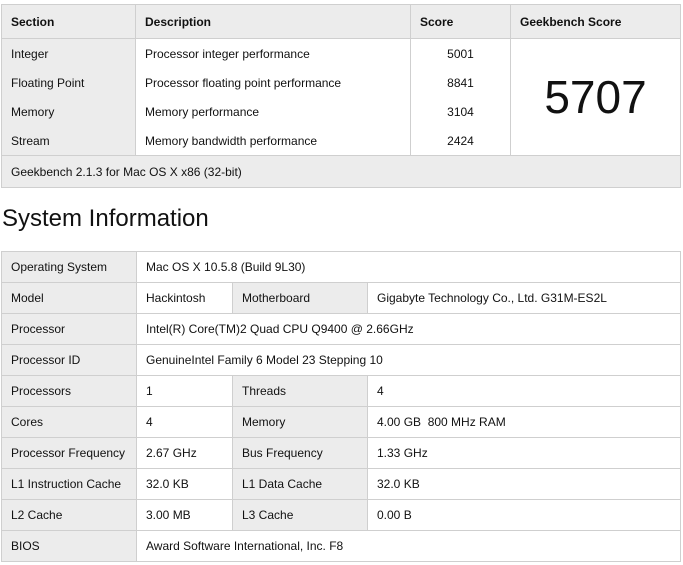 The width and height of the screenshot is (683, 565). Describe the element at coordinates (69, 267) in the screenshot. I see `label-operating-system: Operating System` at that location.